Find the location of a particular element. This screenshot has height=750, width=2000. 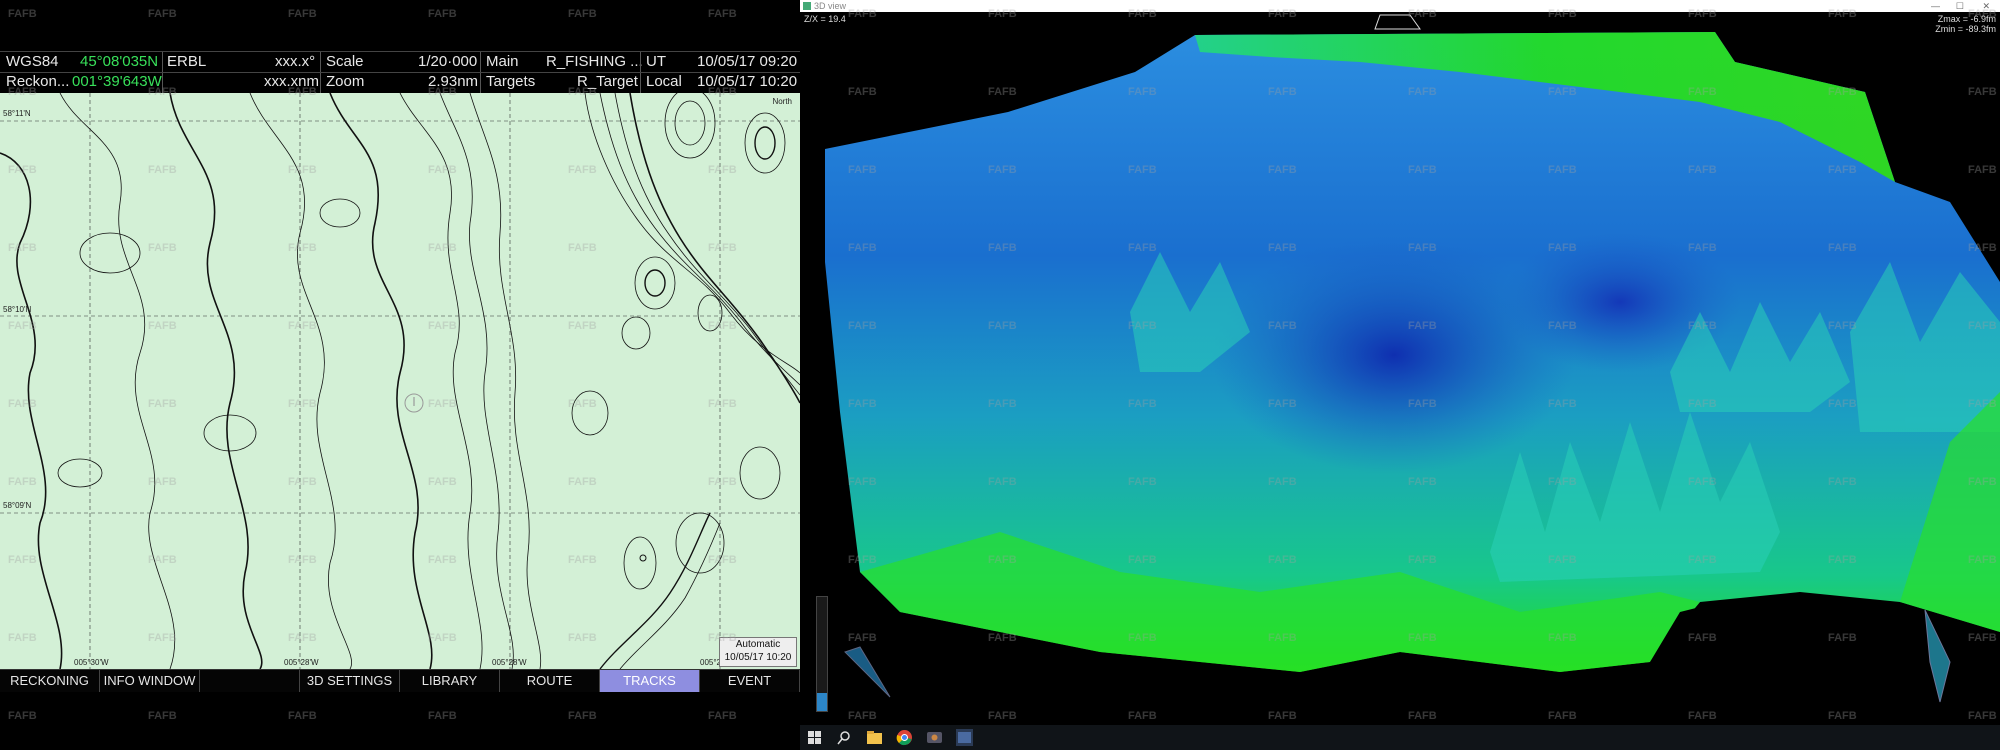

auto-status-box: Automatic 10/05/17 10:20 is located at coordinates (758, 652).